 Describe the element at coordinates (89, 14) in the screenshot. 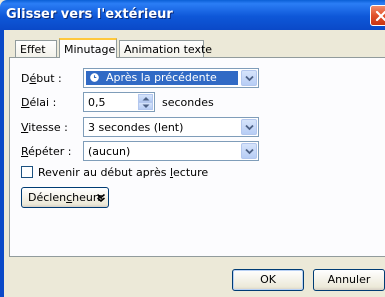

I see `window-title: Glisser vers l'extérieur` at that location.